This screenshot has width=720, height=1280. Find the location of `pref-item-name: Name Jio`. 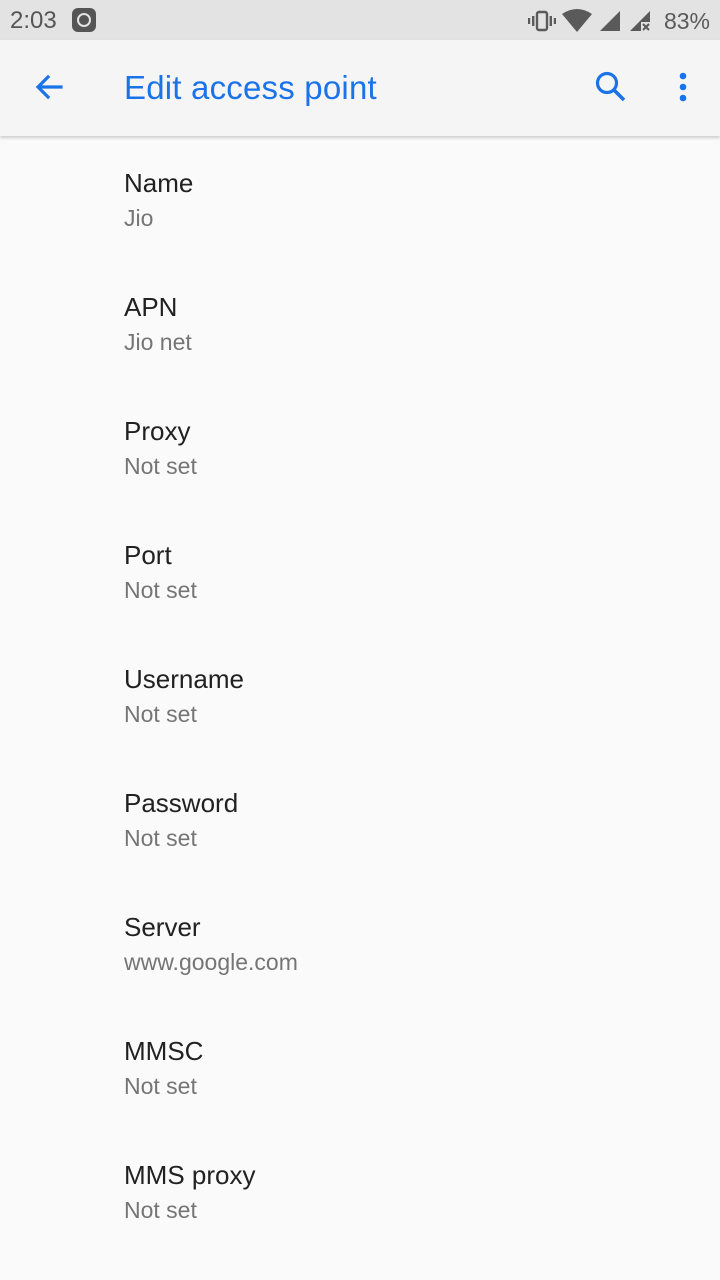

pref-item-name: Name Jio is located at coordinates (360, 199).